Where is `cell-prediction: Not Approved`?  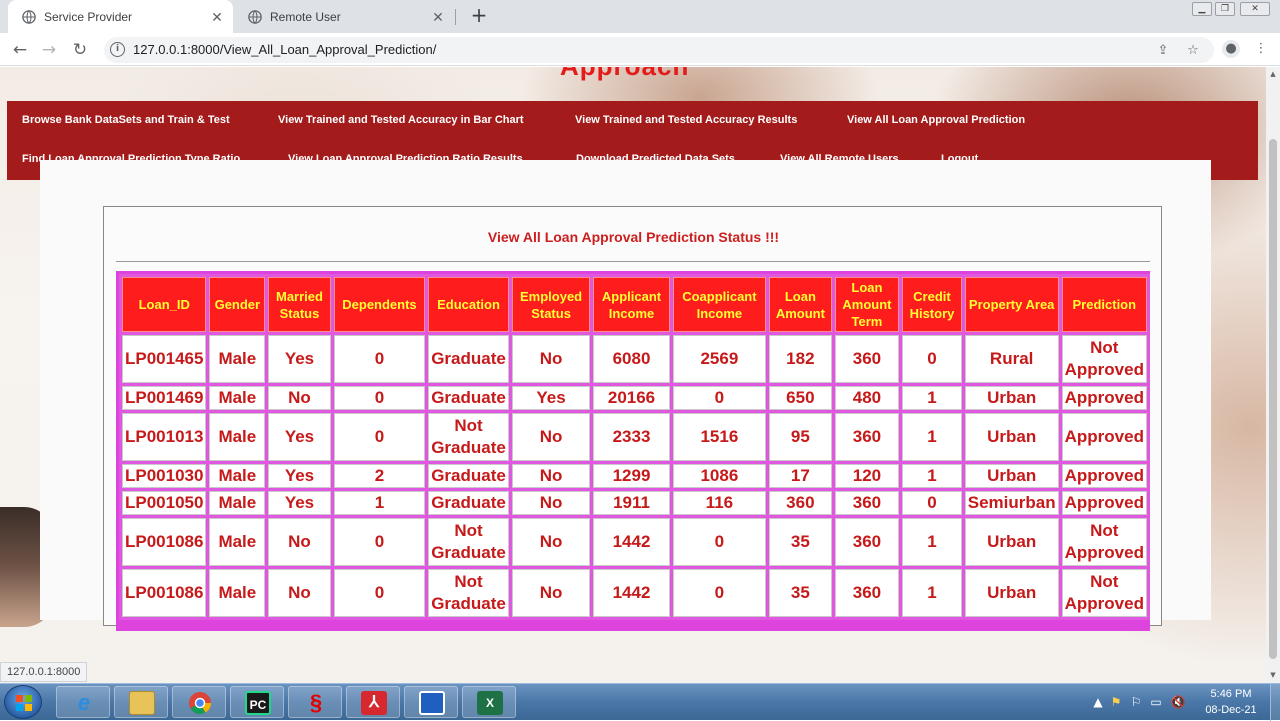
cell-prediction: Not Approved is located at coordinates (1104, 359).